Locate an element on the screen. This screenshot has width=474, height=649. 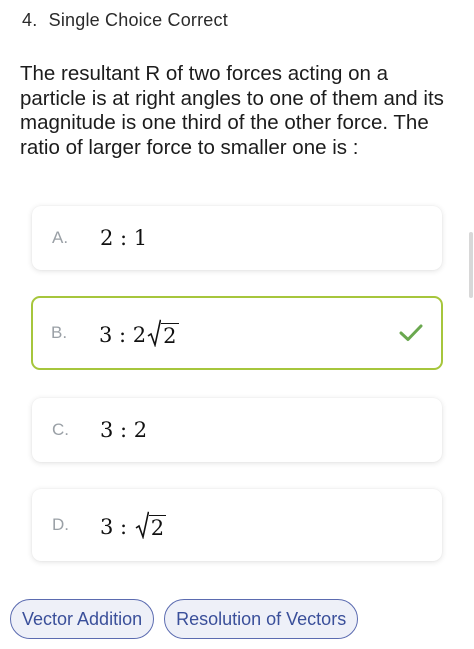
option-letter: C. is located at coordinates (60, 429).